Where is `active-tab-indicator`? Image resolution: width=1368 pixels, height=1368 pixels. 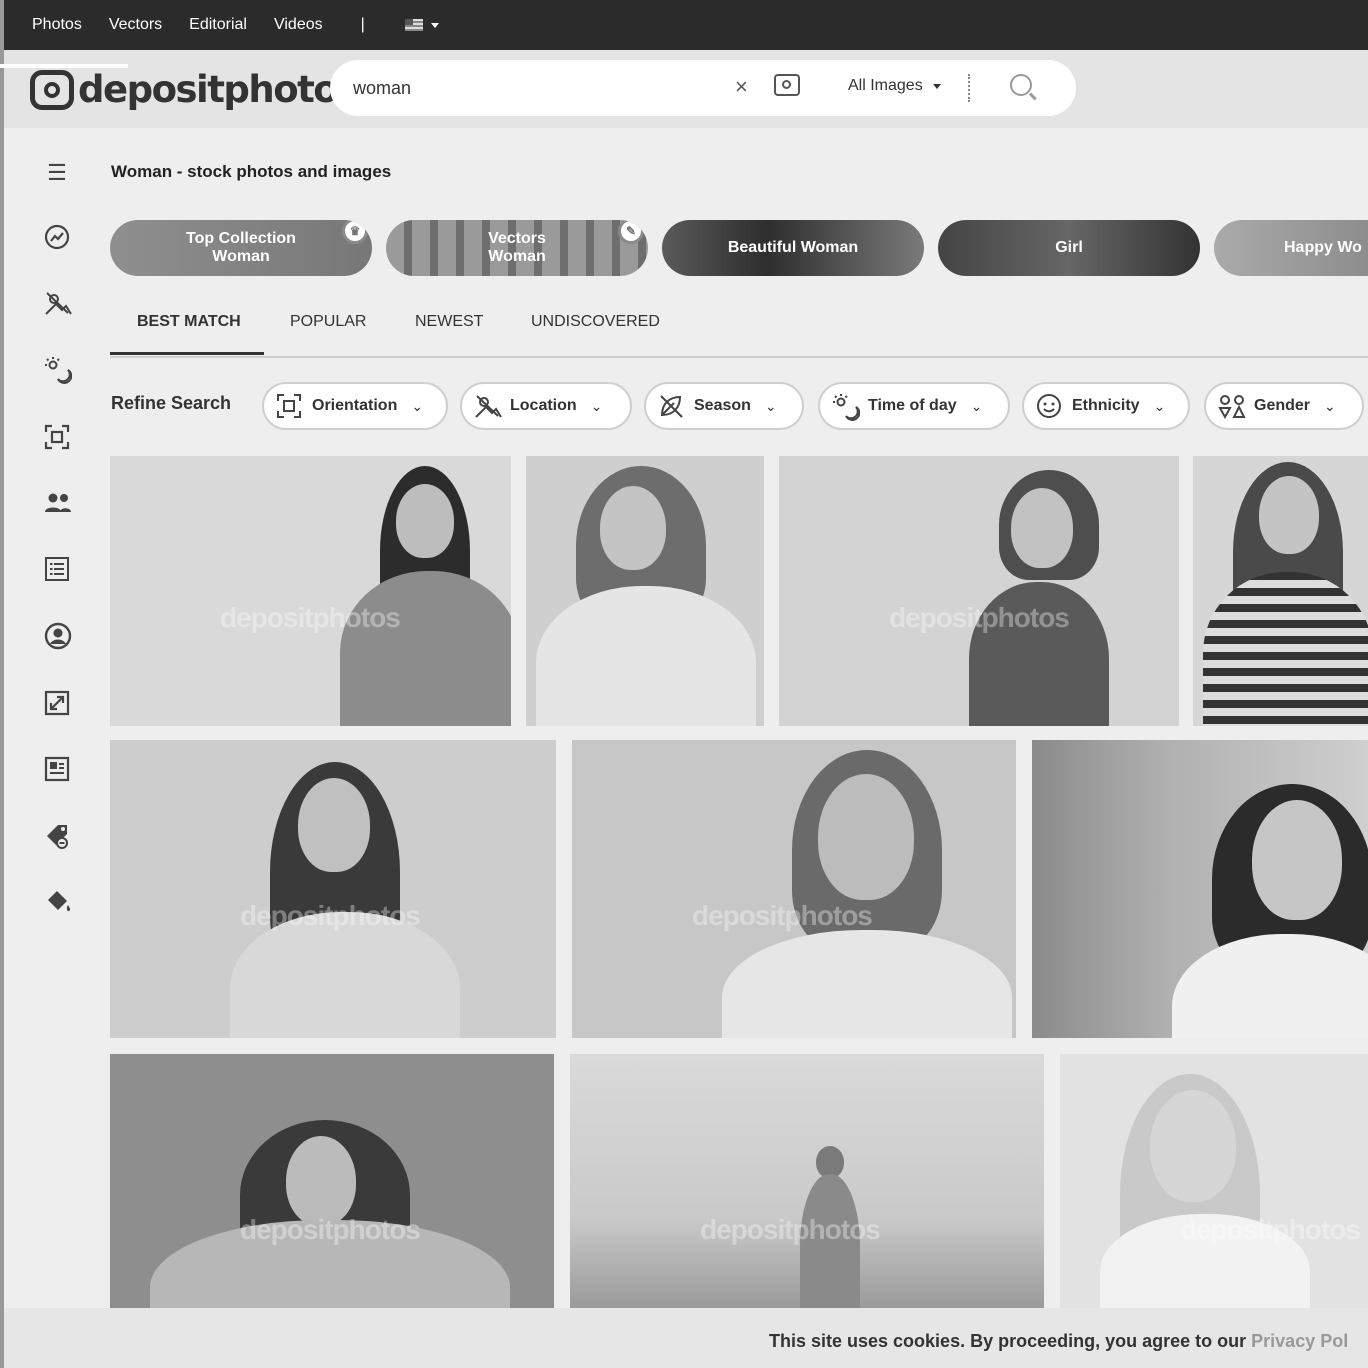
active-tab-indicator is located at coordinates (187, 353).